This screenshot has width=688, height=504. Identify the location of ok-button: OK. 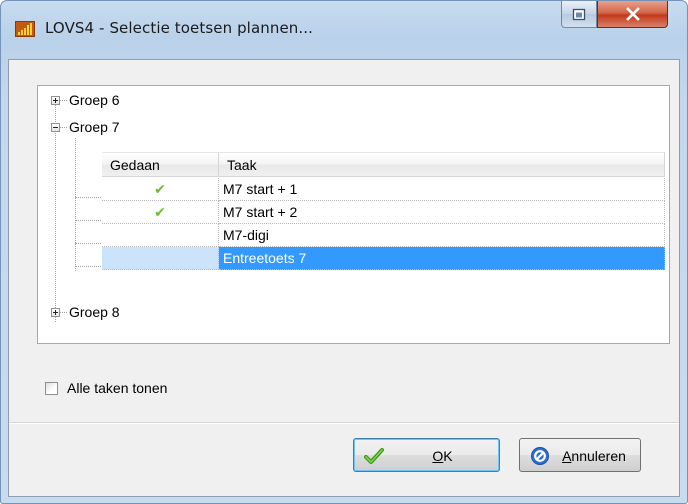
(426, 455).